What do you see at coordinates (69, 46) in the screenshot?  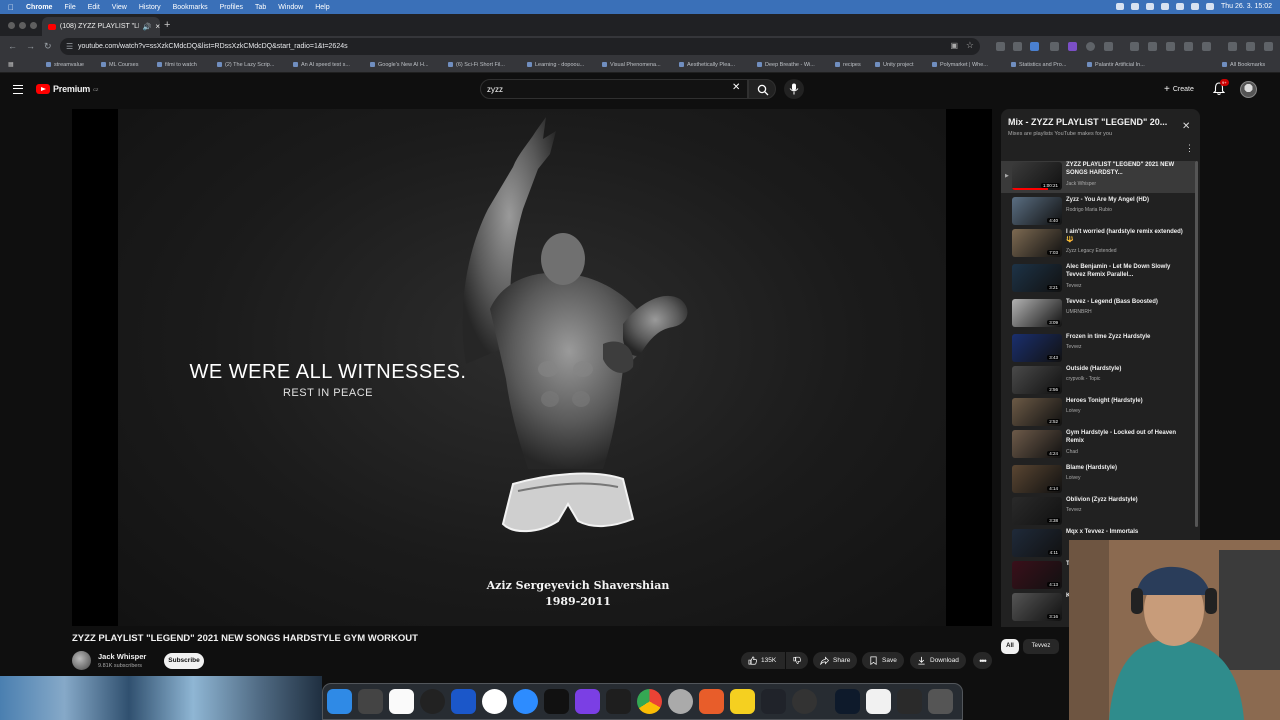 I see `site-info-icon: ☰` at bounding box center [69, 46].